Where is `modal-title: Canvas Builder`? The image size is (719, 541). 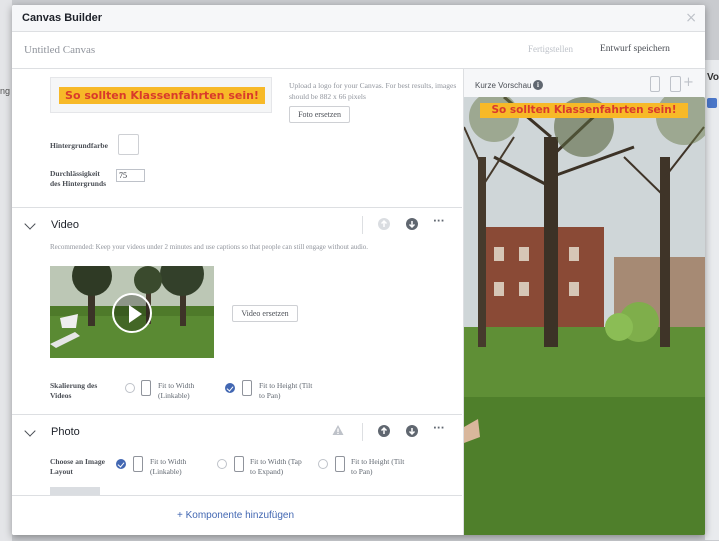 modal-title: Canvas Builder is located at coordinates (62, 18).